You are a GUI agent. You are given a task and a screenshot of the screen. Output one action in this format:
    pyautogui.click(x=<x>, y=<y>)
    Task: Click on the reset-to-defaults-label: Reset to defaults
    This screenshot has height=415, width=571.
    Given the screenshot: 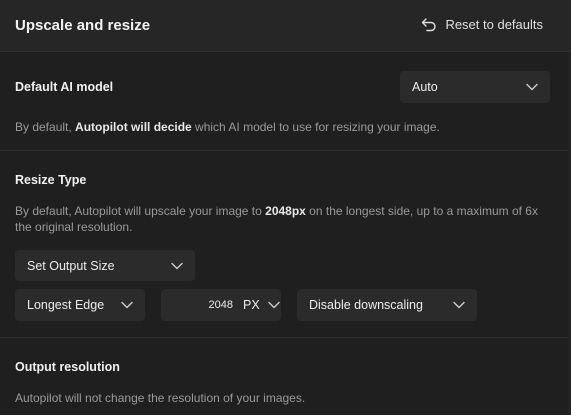 What is the action you would take?
    pyautogui.click(x=494, y=24)
    